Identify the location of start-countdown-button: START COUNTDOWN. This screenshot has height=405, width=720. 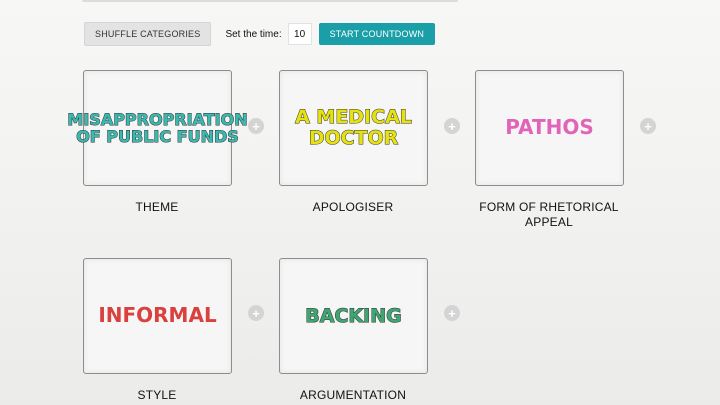
(377, 34).